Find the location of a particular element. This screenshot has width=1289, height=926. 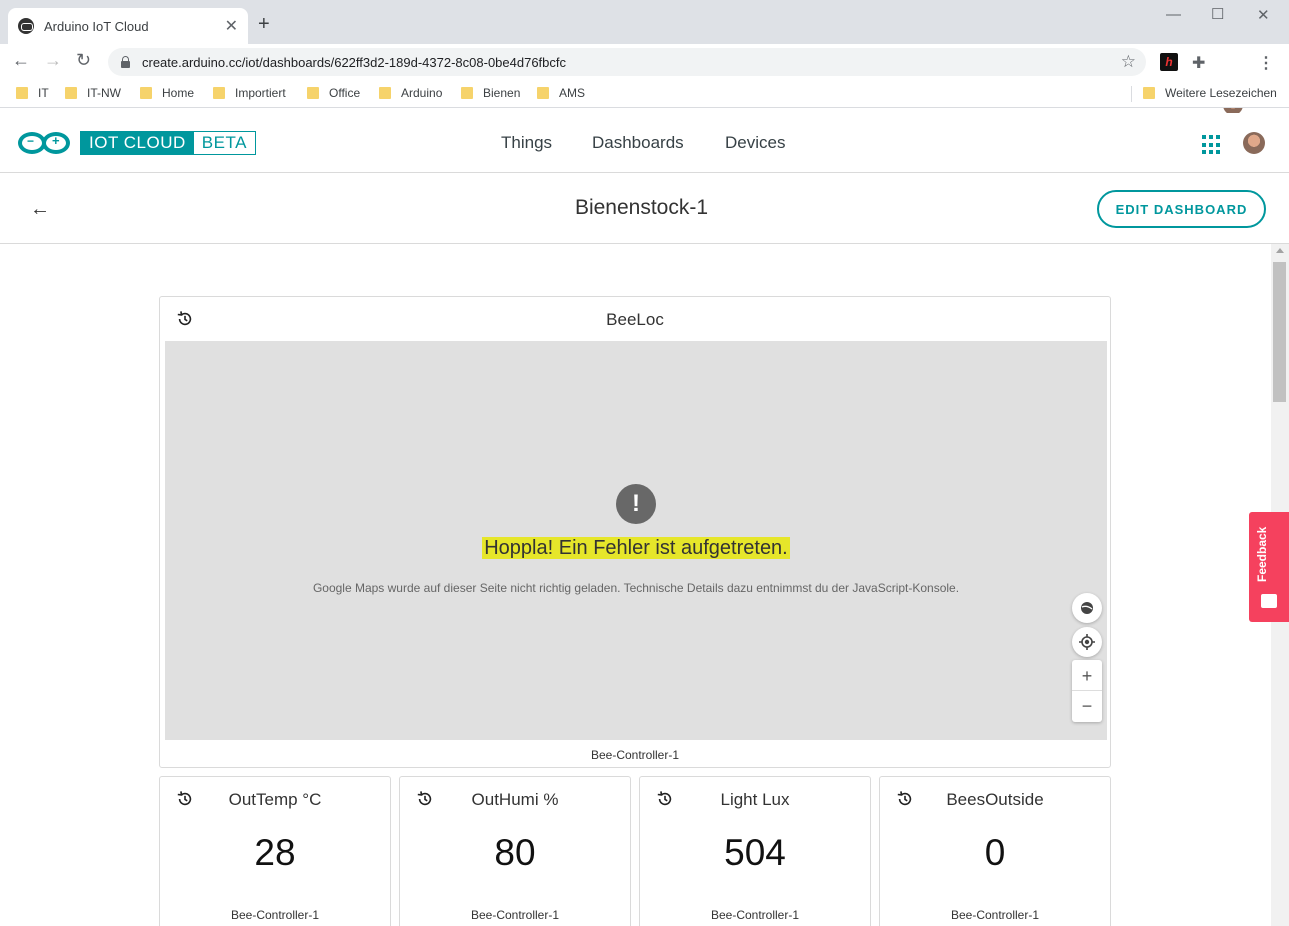

arduino-favicon-icon is located at coordinates (26, 26).